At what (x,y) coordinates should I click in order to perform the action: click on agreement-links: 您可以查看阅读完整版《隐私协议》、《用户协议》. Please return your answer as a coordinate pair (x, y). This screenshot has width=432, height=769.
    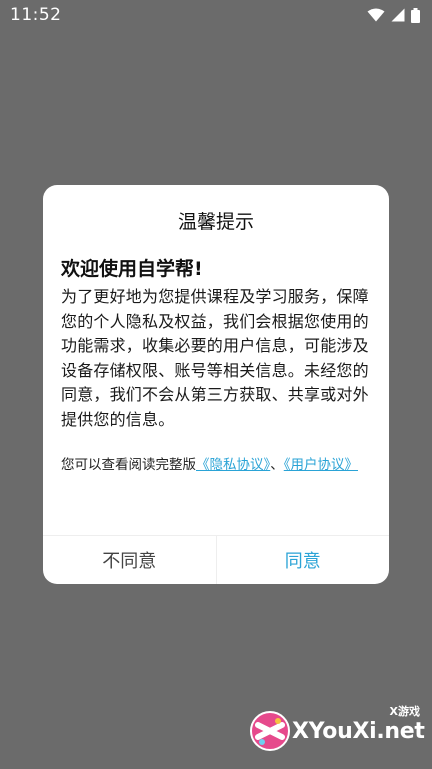
    Looking at the image, I should click on (217, 465).